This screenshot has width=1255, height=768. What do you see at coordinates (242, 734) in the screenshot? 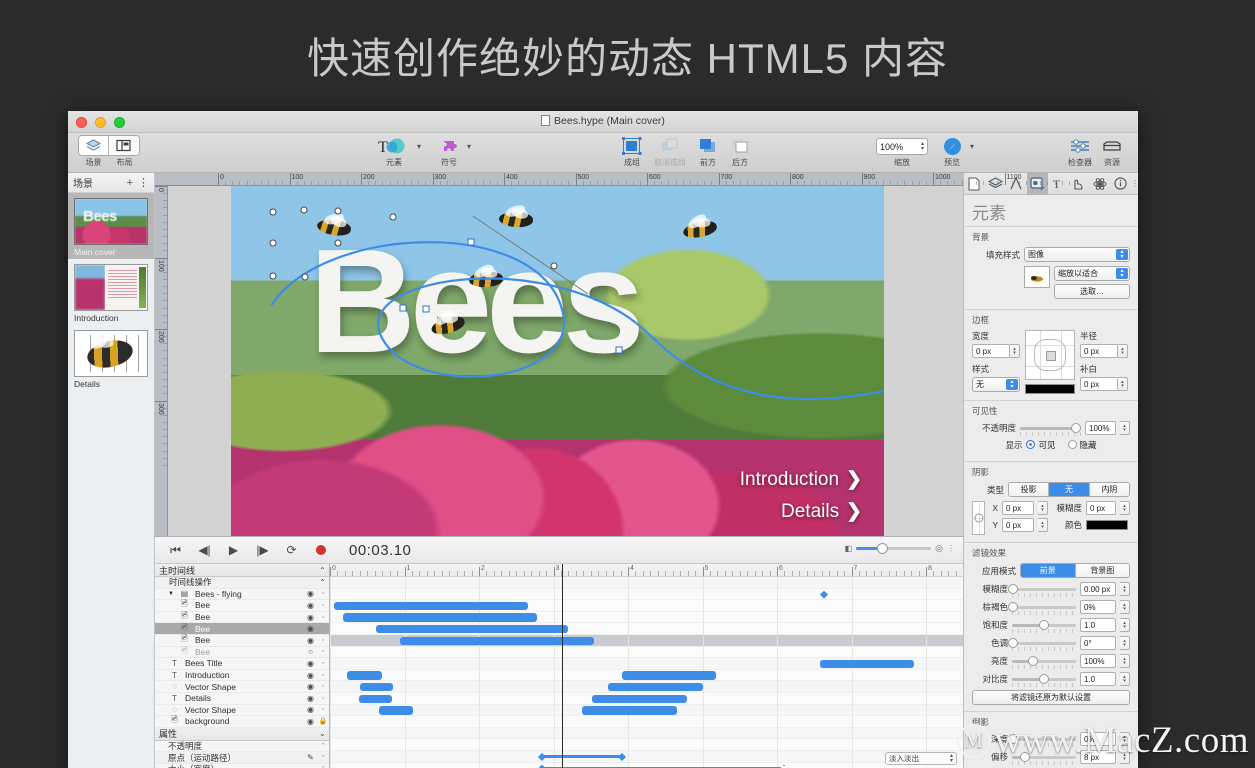
I see `timeline-properties-header: 属性 ⌄` at bounding box center [242, 734].